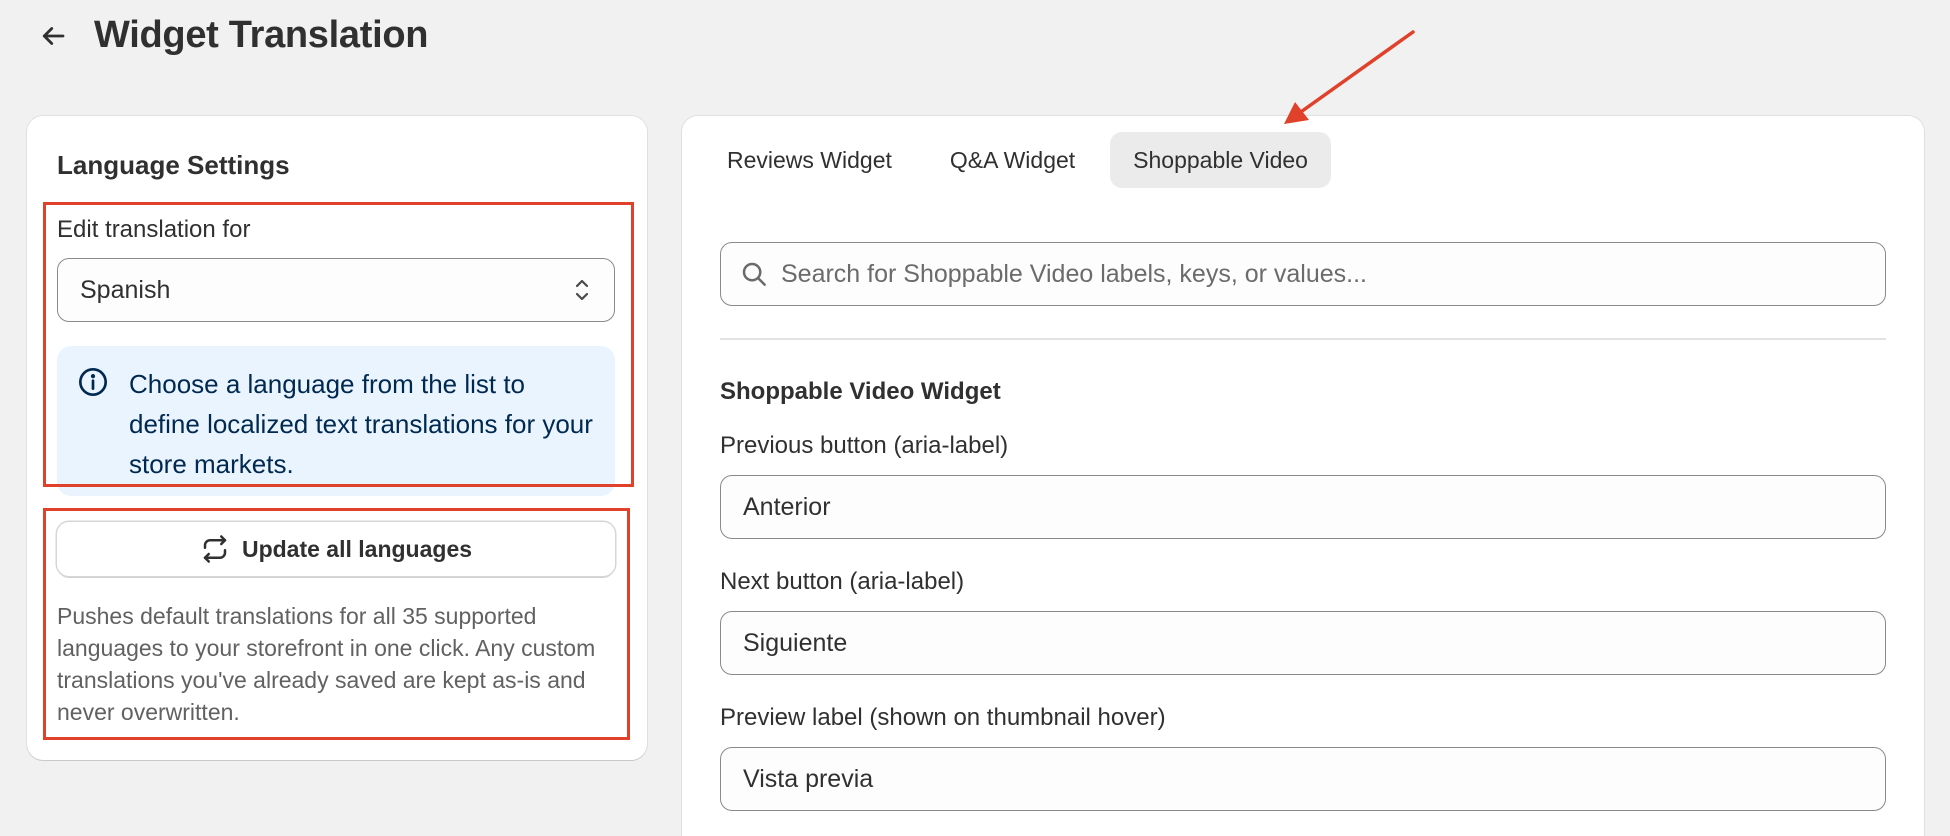 The height and width of the screenshot is (836, 1950). I want to click on update-all-languages-button: Update all languages, so click(336, 549).